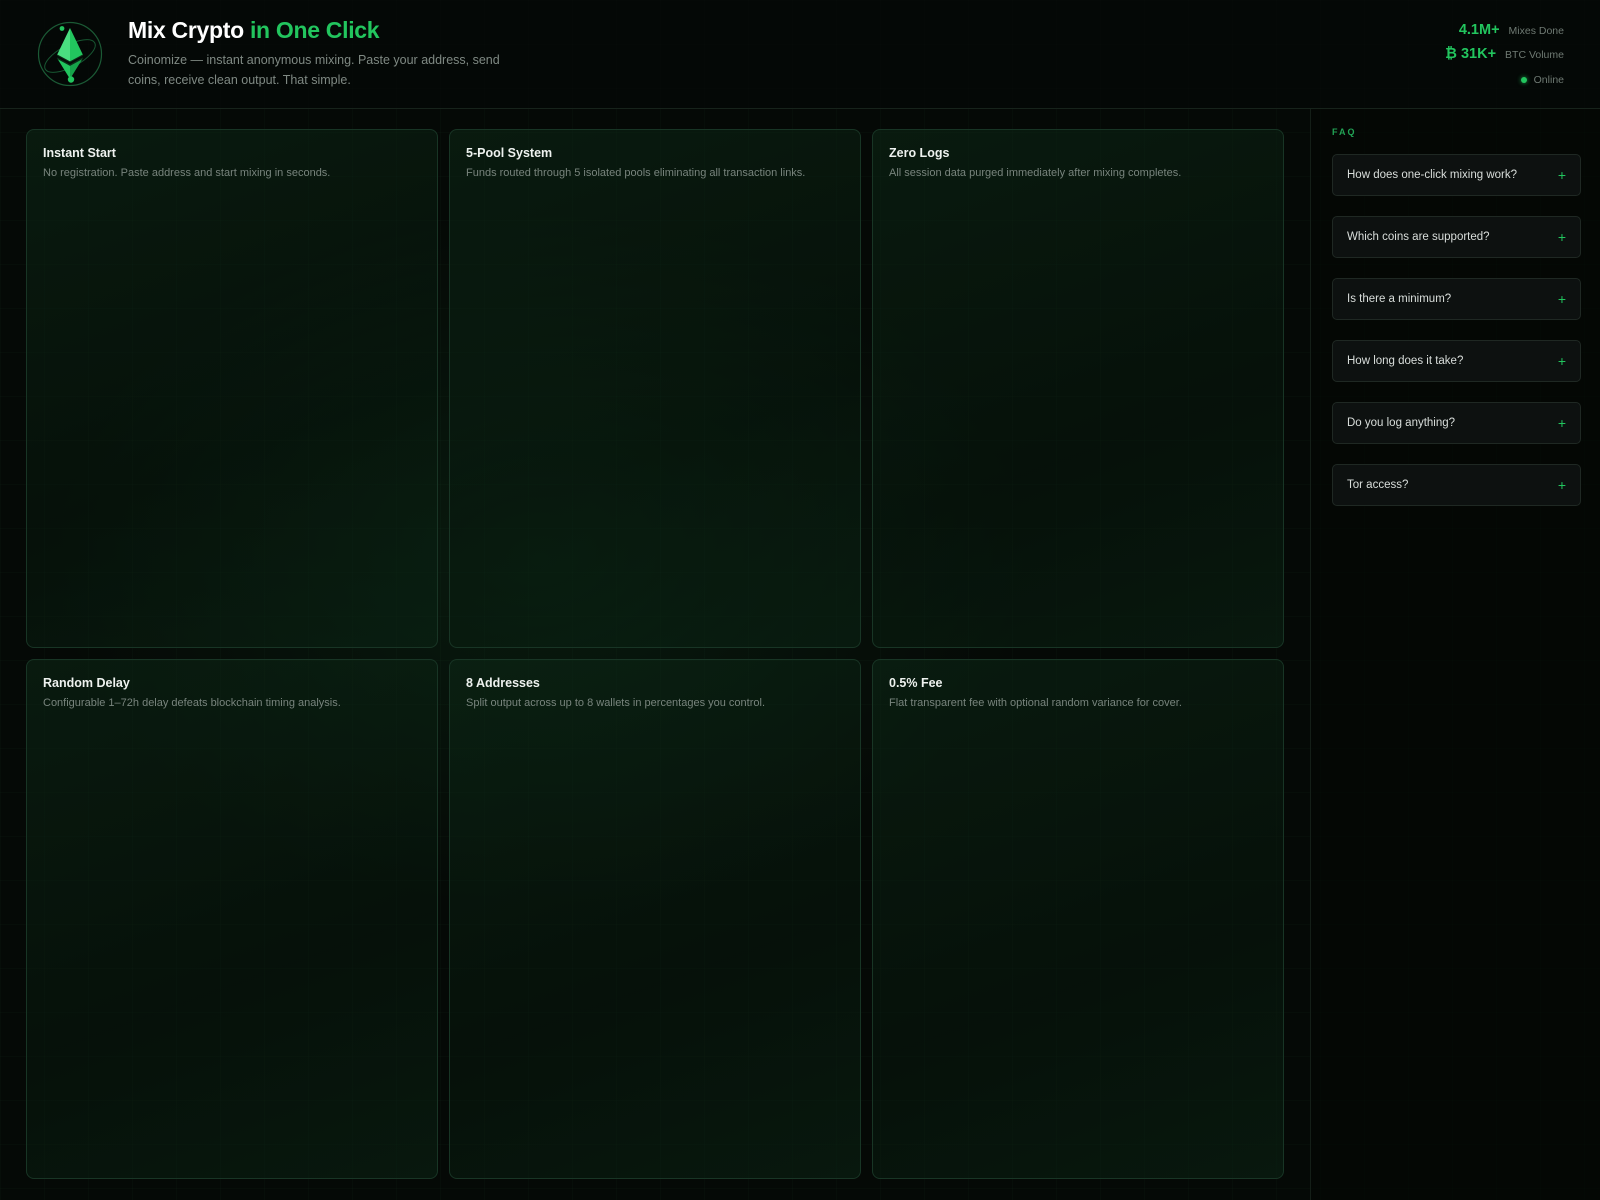 The width and height of the screenshot is (1600, 1200). I want to click on faq-item: Do you log anything? +, so click(1456, 423).